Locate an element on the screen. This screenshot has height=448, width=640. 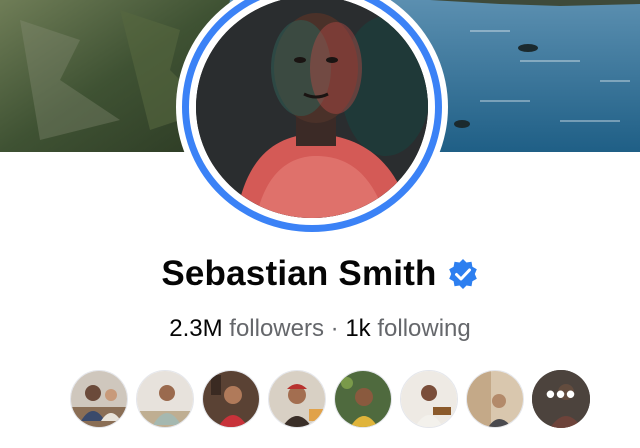
more-dots-icon: ••• is located at coordinates (561, 393).